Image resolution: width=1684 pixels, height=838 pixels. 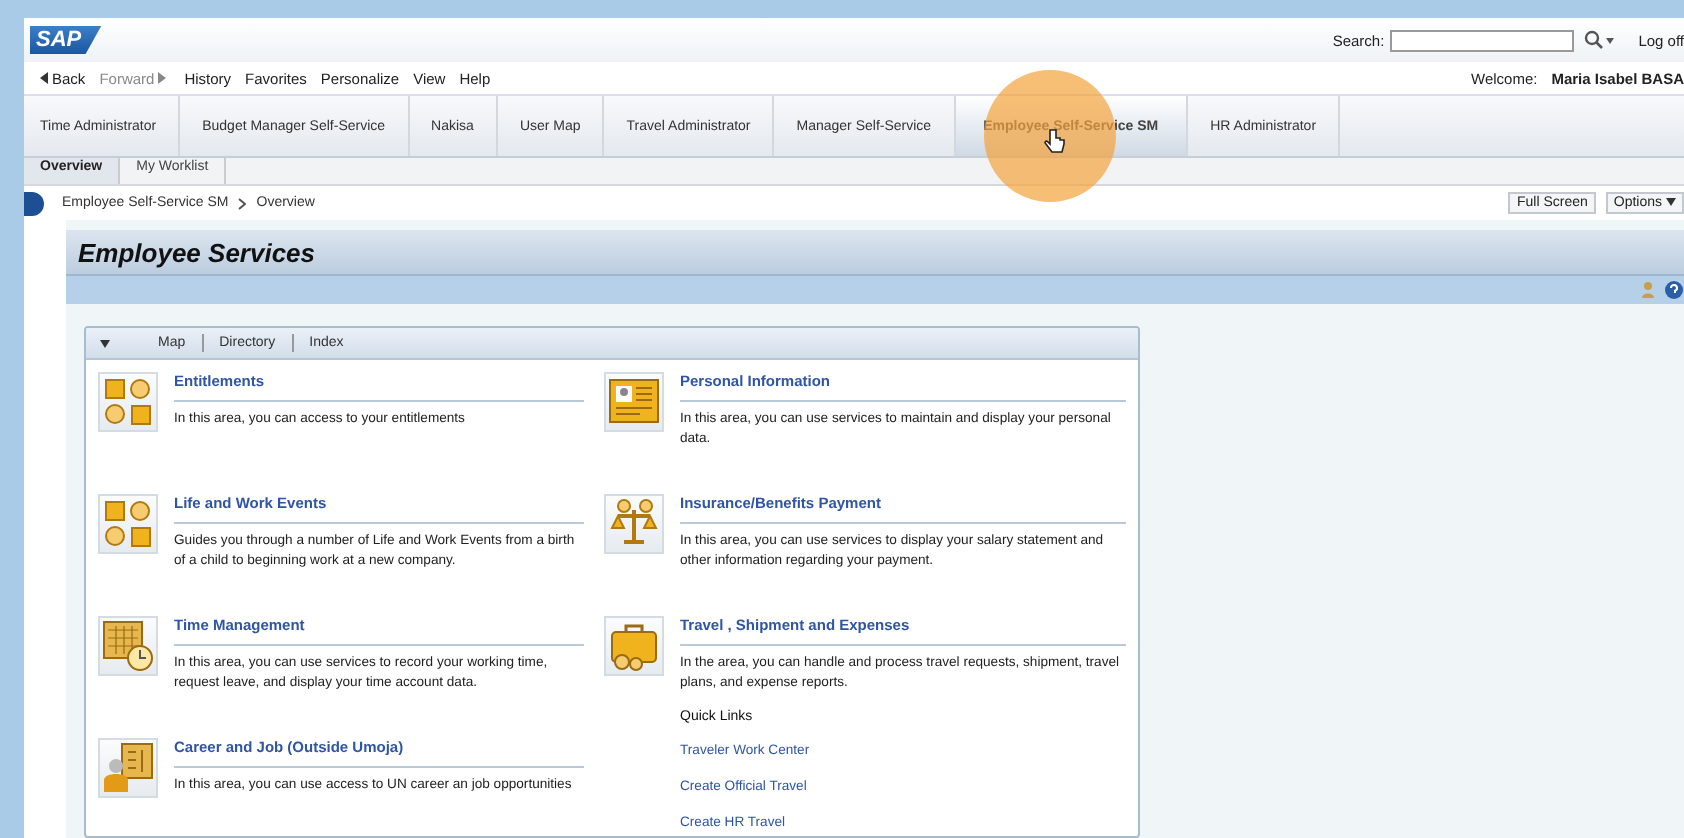 What do you see at coordinates (66, 40) in the screenshot?
I see `logo: SAP` at bounding box center [66, 40].